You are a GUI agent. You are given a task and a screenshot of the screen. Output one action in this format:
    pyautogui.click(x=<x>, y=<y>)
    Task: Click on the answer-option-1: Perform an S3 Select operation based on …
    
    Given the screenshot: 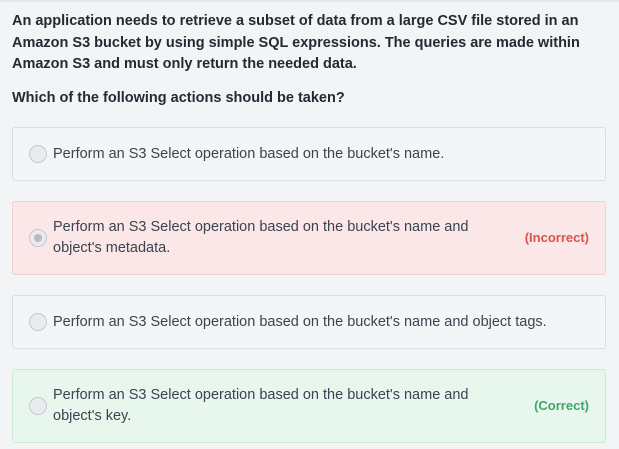 What is the action you would take?
    pyautogui.click(x=309, y=154)
    